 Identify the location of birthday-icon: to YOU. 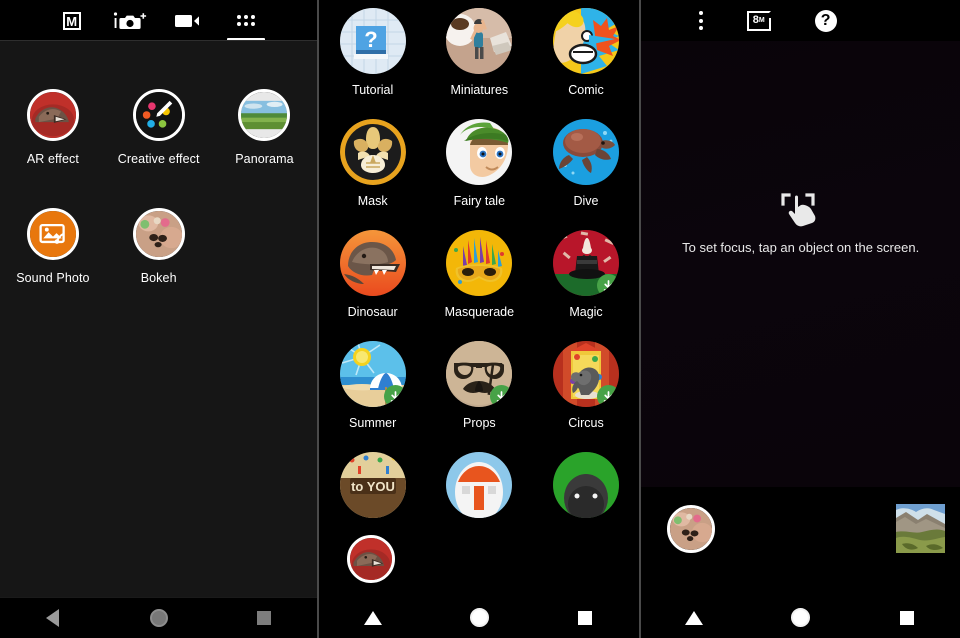
(372, 485).